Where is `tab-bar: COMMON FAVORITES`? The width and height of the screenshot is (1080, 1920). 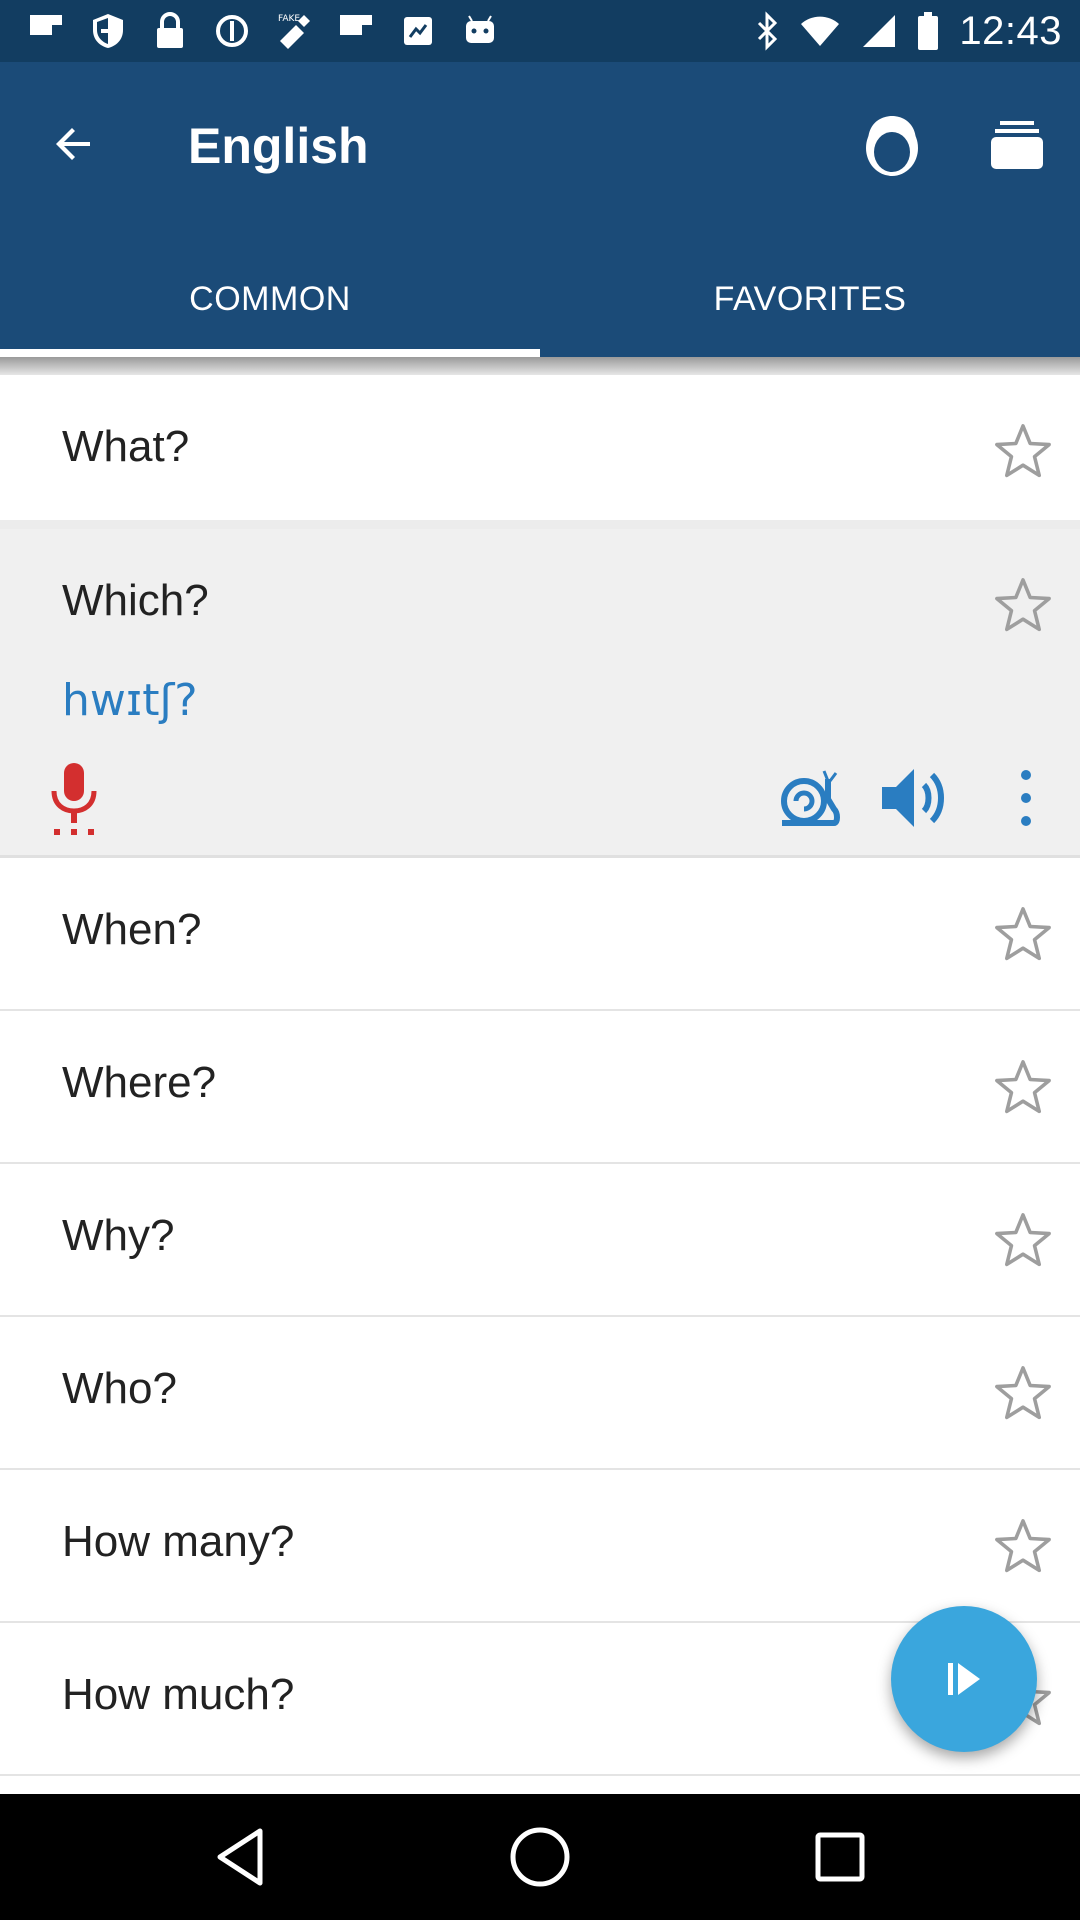
tab-bar: COMMON FAVORITES is located at coordinates (540, 299).